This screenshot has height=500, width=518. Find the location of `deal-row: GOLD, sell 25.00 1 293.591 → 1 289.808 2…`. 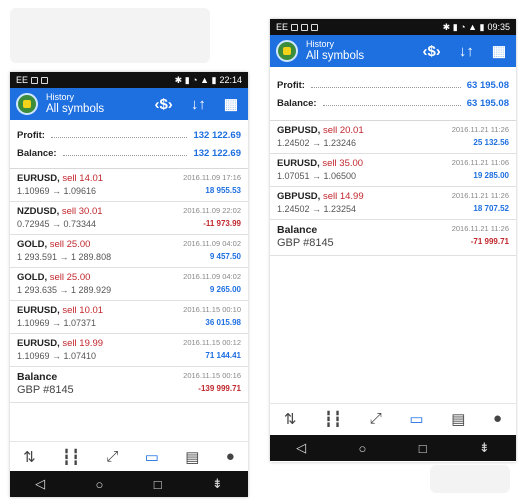

deal-row: GOLD, sell 25.00 1 293.591 → 1 289.808 2… is located at coordinates (129, 251).